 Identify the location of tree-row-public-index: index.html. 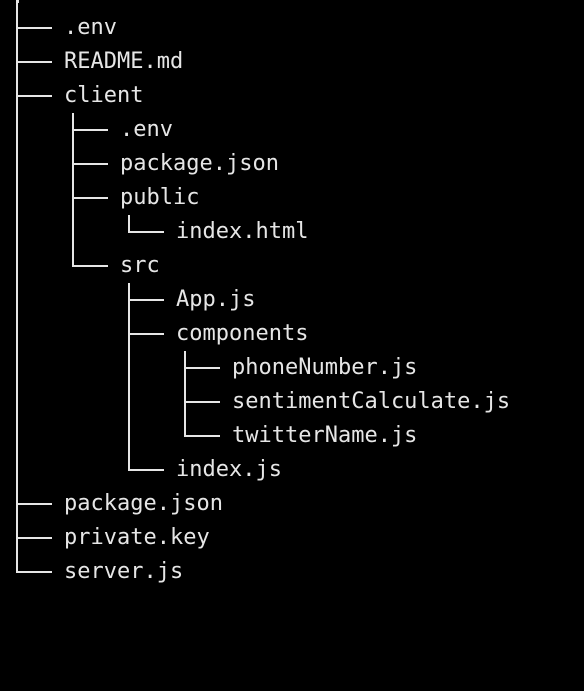
(292, 232).